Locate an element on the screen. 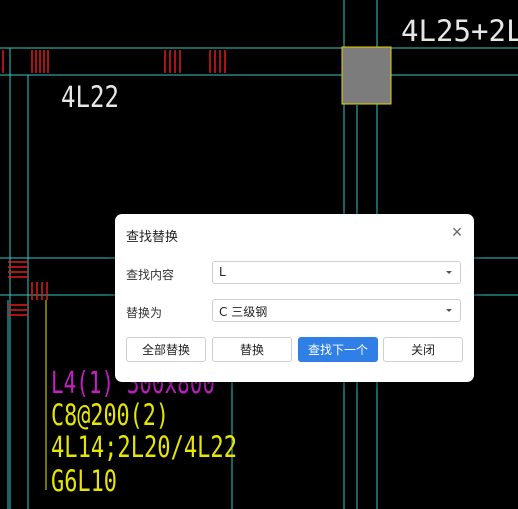  dialog-title: 查找替换 is located at coordinates (152, 237).